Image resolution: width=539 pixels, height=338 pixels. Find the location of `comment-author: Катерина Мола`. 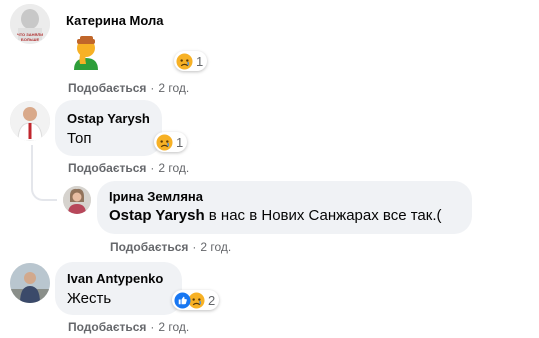

comment-author: Катерина Мола is located at coordinates (114, 20).